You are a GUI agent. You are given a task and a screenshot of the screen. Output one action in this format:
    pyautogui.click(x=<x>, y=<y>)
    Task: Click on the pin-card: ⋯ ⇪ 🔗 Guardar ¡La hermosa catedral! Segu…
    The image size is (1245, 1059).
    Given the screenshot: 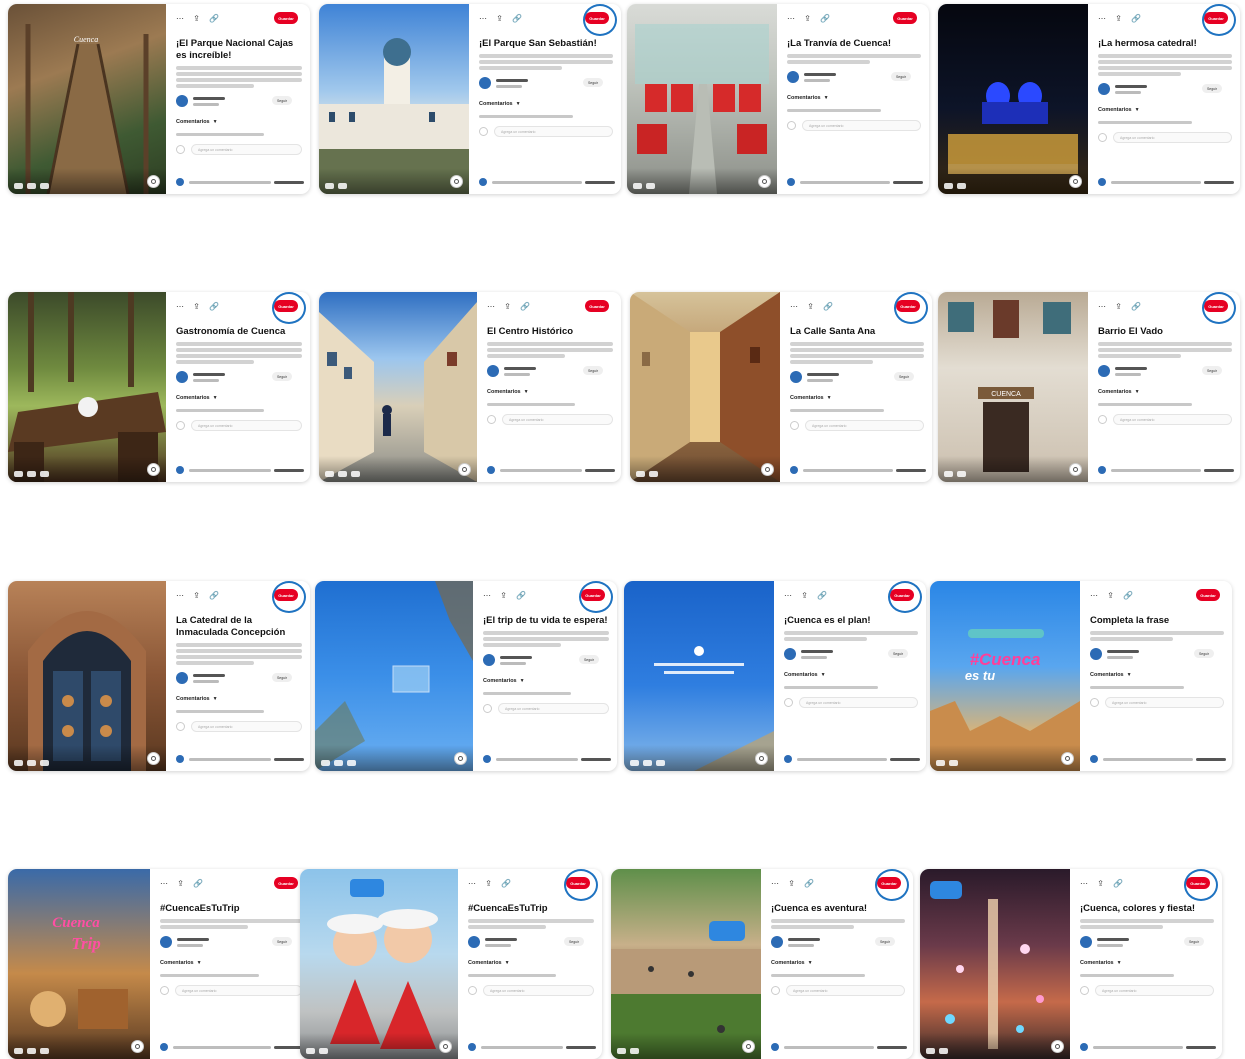 What is the action you would take?
    pyautogui.click(x=1089, y=99)
    